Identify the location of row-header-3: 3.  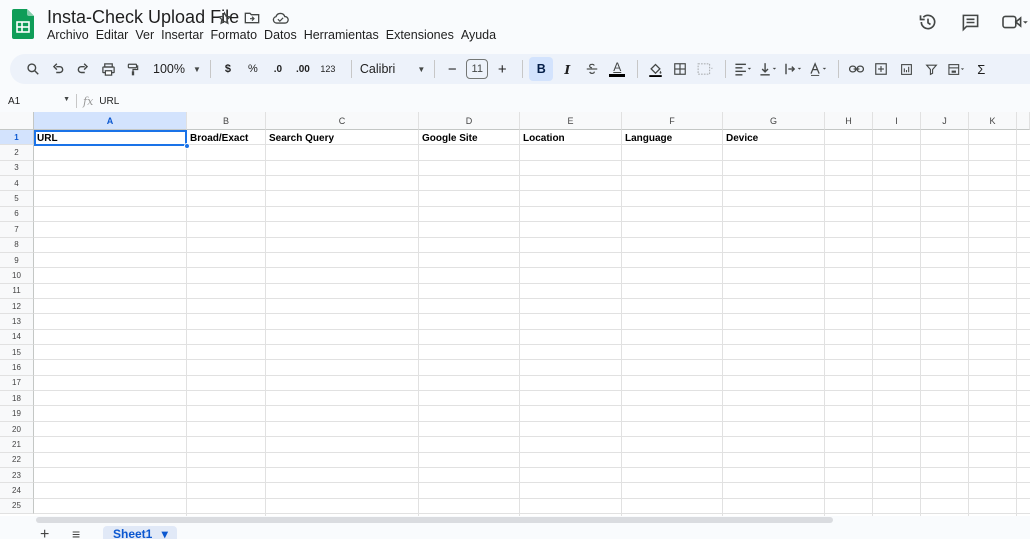
(17, 168).